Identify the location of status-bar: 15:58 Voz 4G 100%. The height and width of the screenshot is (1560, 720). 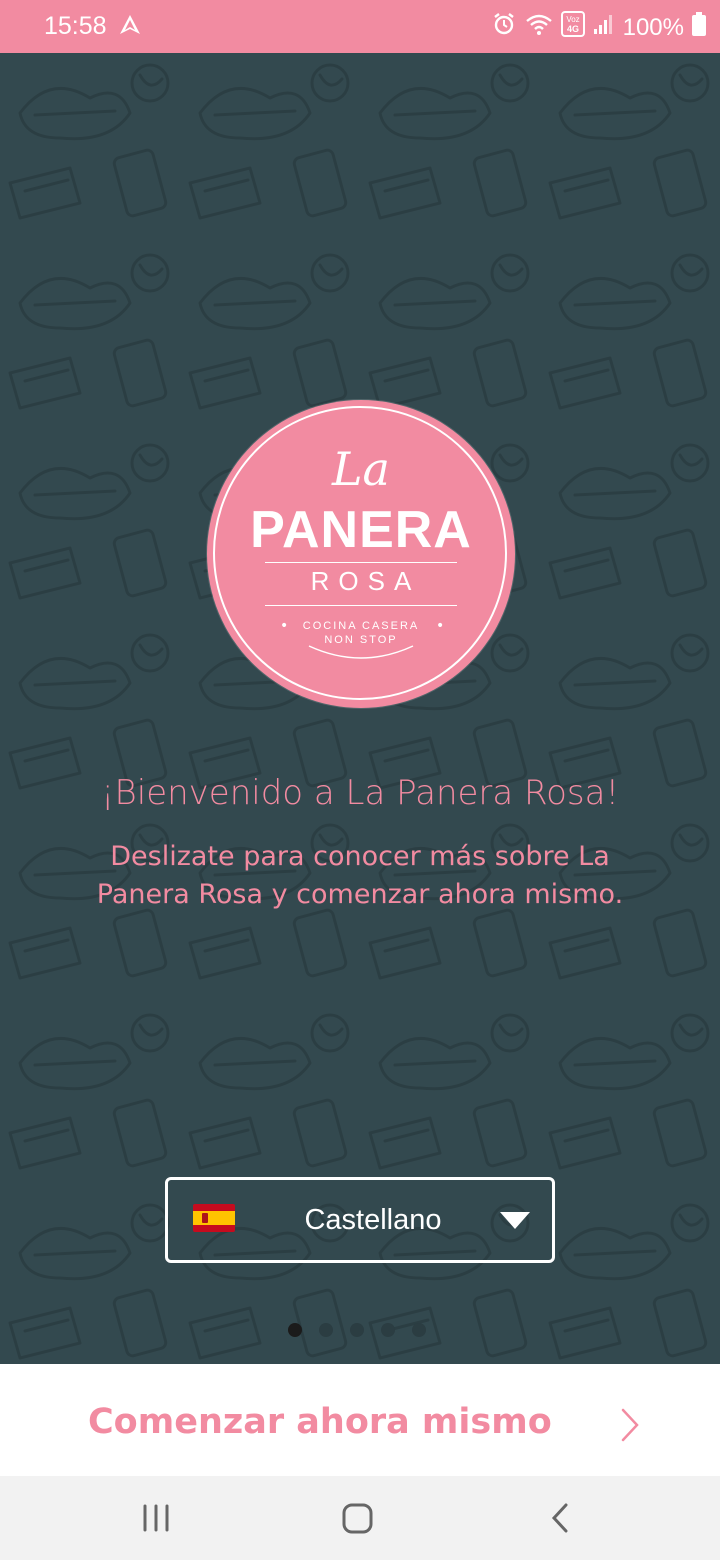
(360, 26).